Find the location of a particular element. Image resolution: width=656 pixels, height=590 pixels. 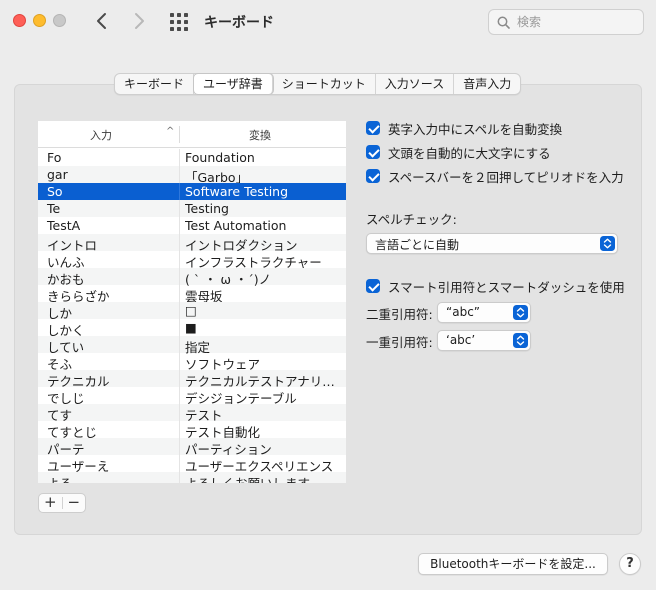

zoom-window-button is located at coordinates (59, 20).